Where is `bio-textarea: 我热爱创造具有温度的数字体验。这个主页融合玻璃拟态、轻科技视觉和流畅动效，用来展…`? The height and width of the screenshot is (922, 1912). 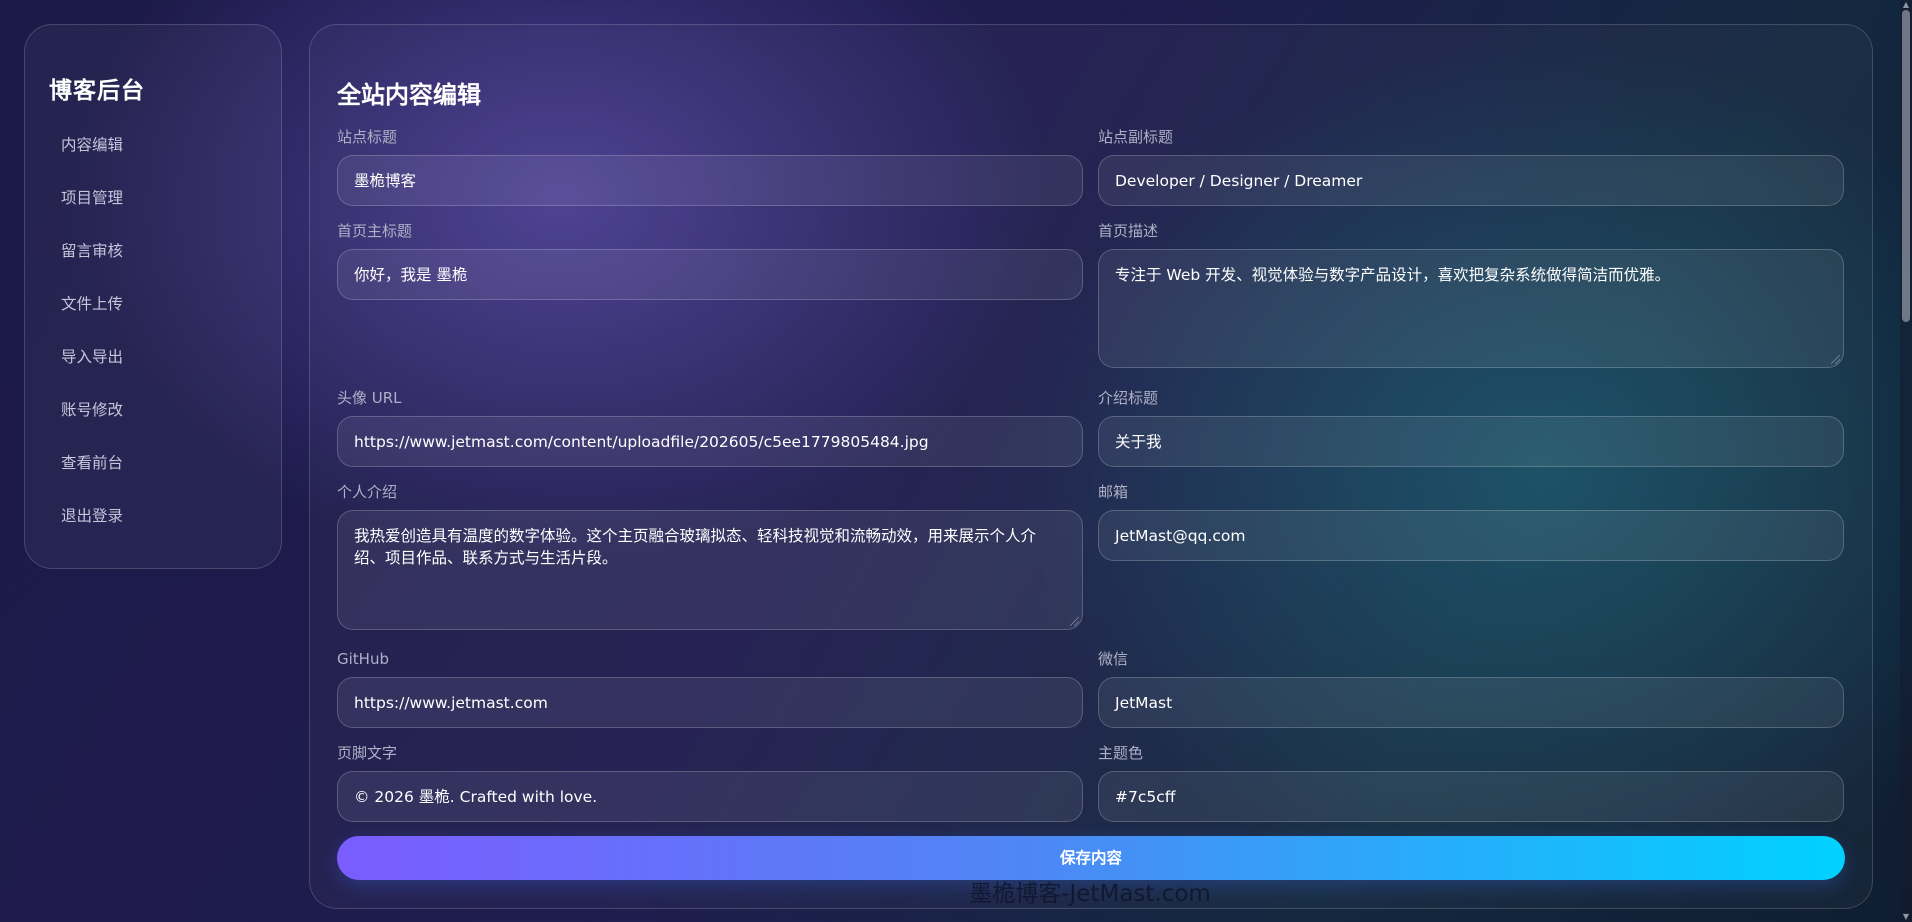
bio-textarea: 我热爱创造具有温度的数字体验。这个主页融合玻璃拟态、轻科技视觉和流畅动效，用来展… is located at coordinates (710, 570).